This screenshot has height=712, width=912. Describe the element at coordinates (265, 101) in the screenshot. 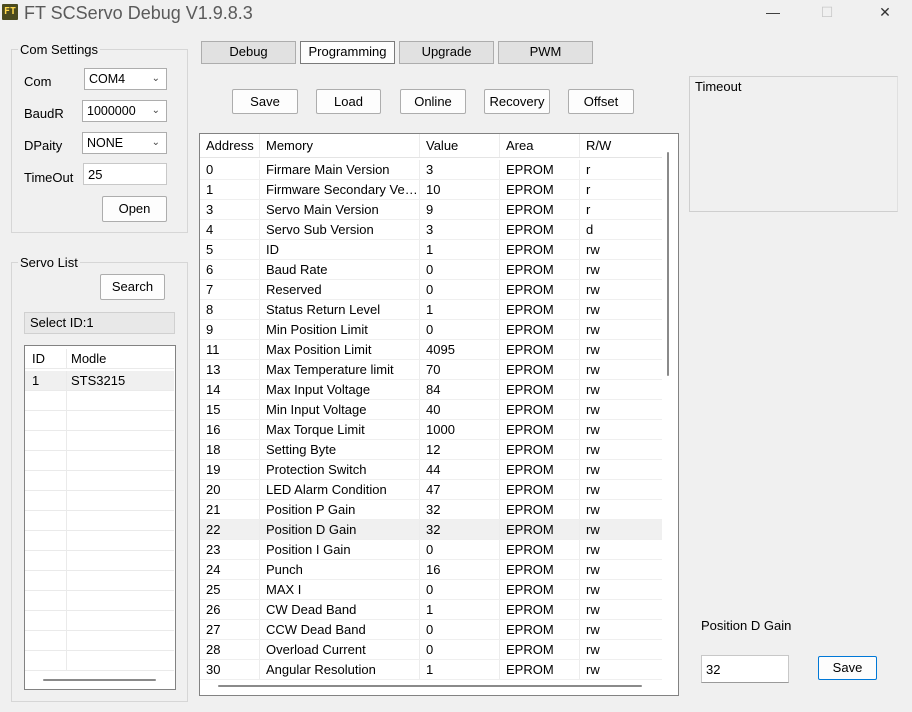

I see `save-button: Save` at that location.